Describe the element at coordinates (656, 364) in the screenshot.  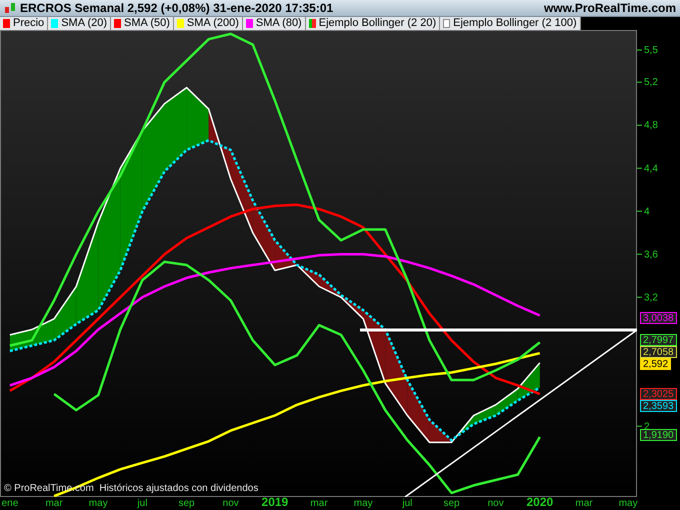
I see `price-label: 2,592` at that location.